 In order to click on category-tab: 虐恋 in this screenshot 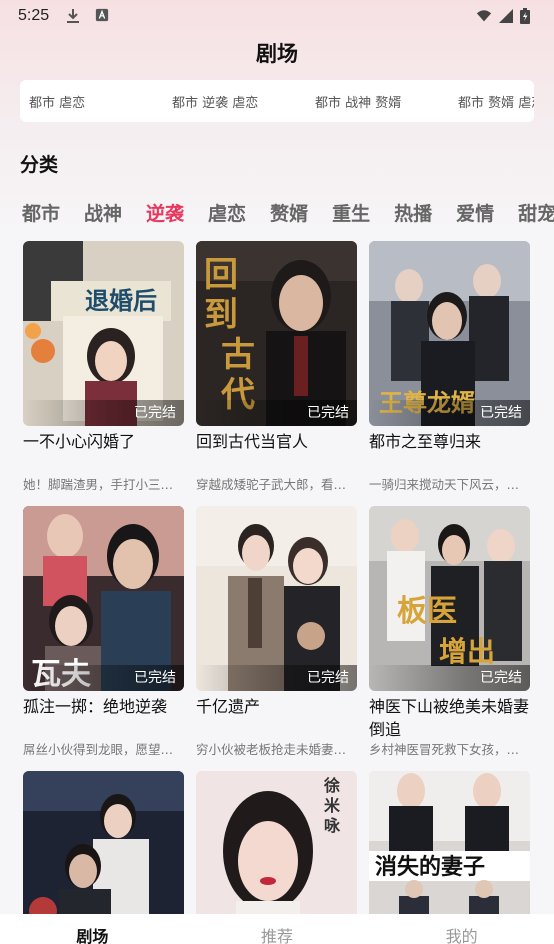, I will do `click(227, 214)`.